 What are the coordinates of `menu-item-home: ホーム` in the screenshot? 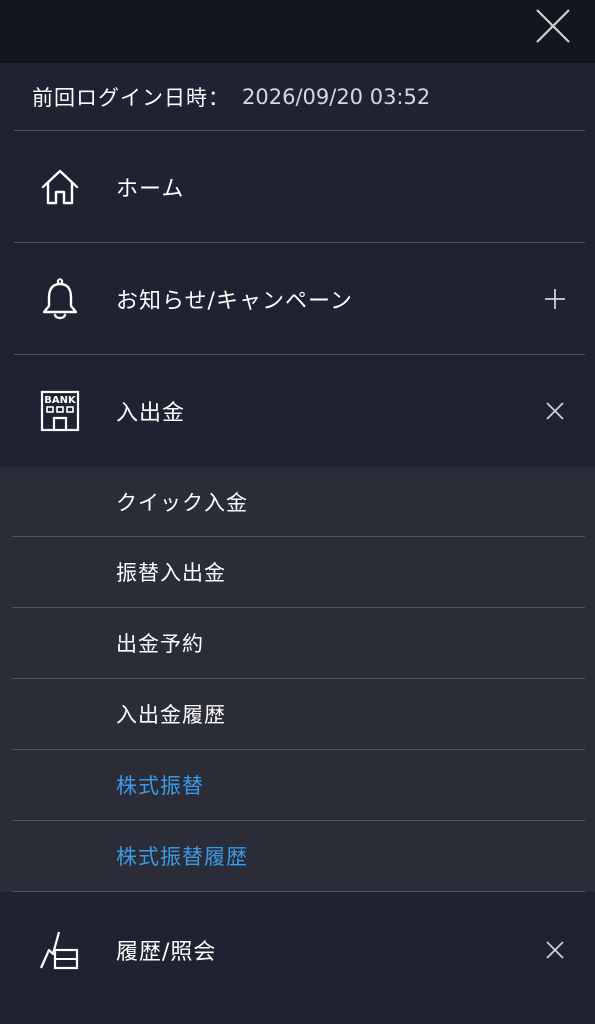 It's located at (299, 187).